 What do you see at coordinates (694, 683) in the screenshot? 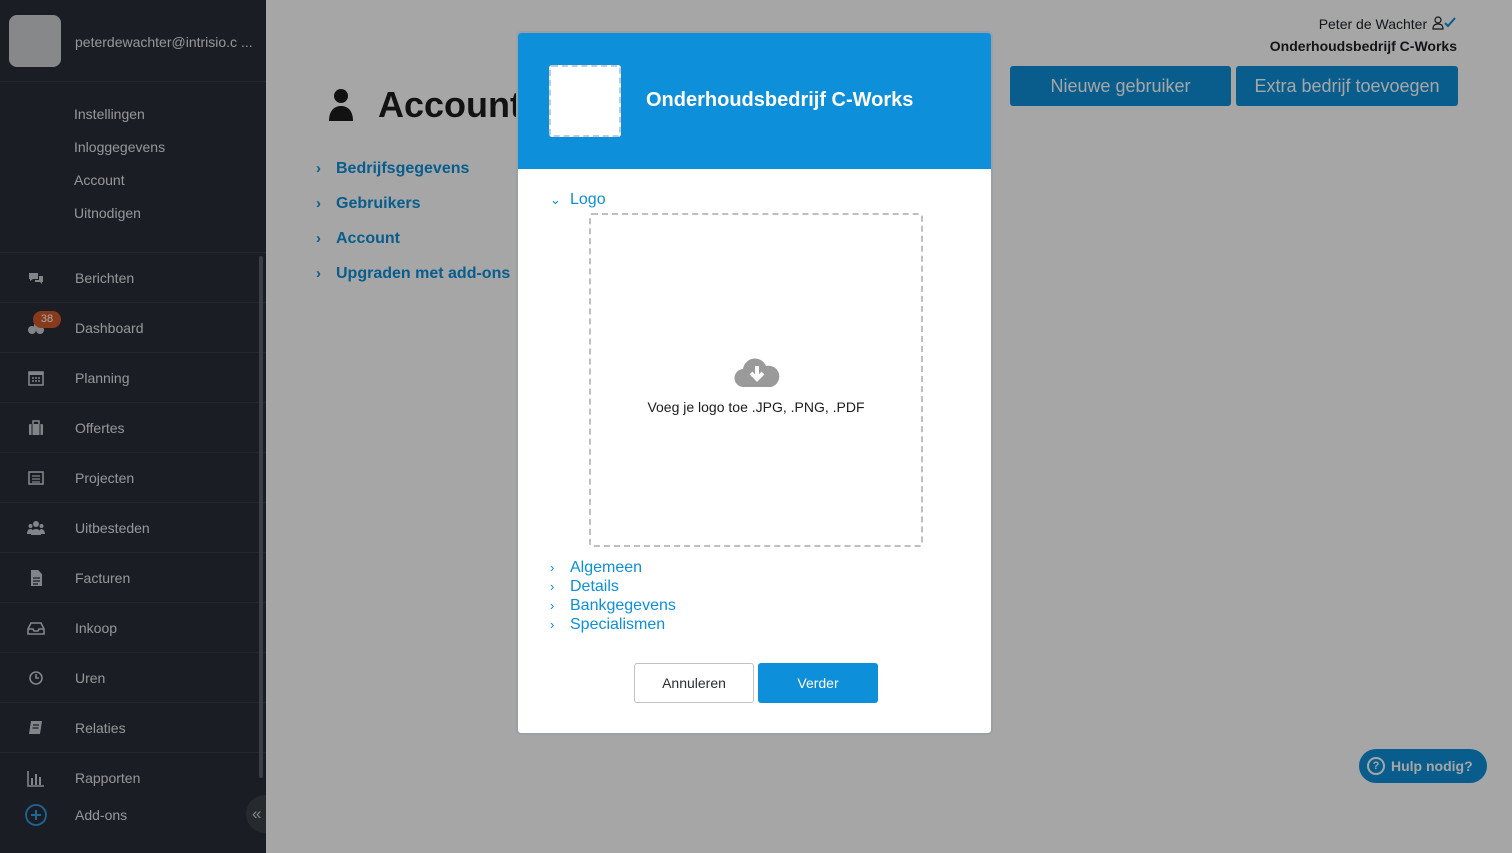
I see `cancel-button: Annuleren` at bounding box center [694, 683].